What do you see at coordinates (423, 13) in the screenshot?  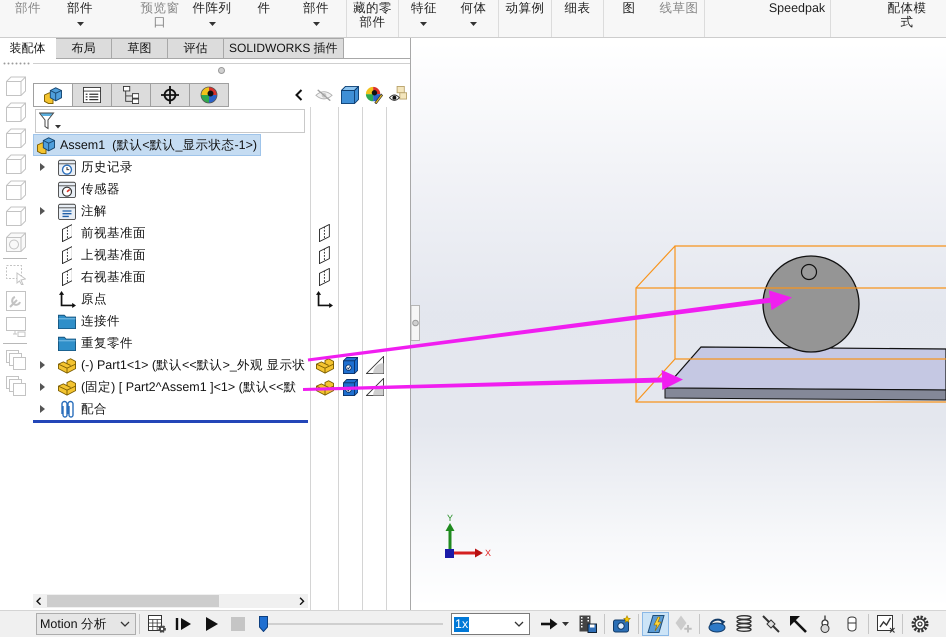 I see `ribbon-button: 特征` at bounding box center [423, 13].